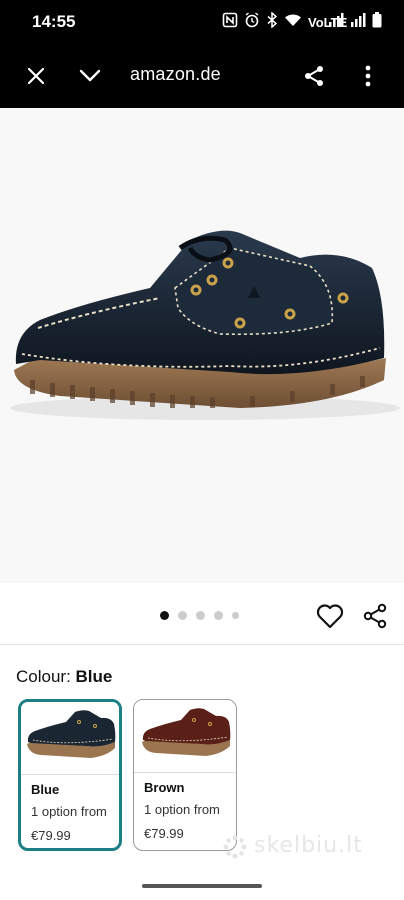 The height and width of the screenshot is (900, 404). I want to click on url-text: amazon.de, so click(175, 74).